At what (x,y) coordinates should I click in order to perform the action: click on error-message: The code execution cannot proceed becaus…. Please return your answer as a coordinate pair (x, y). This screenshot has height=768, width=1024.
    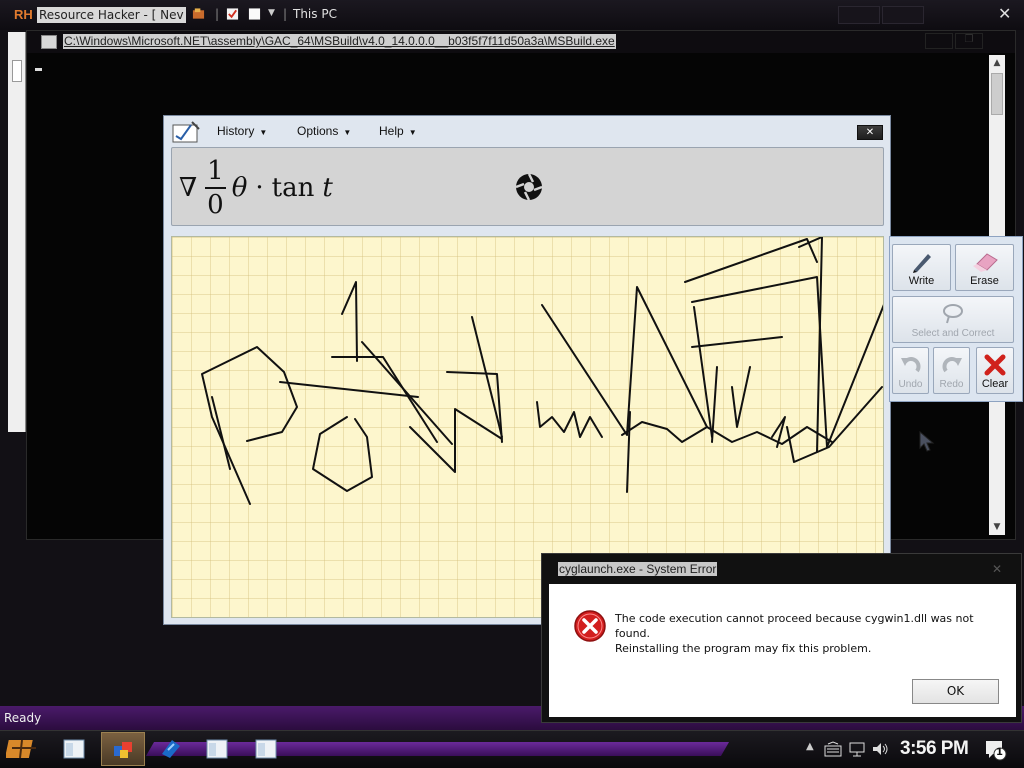
    Looking at the image, I should click on (810, 633).